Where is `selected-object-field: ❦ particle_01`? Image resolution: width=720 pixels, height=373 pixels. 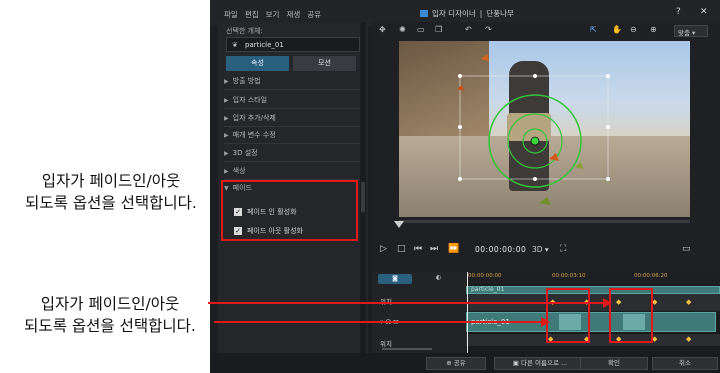
selected-object-field: ❦ particle_01 is located at coordinates (293, 44).